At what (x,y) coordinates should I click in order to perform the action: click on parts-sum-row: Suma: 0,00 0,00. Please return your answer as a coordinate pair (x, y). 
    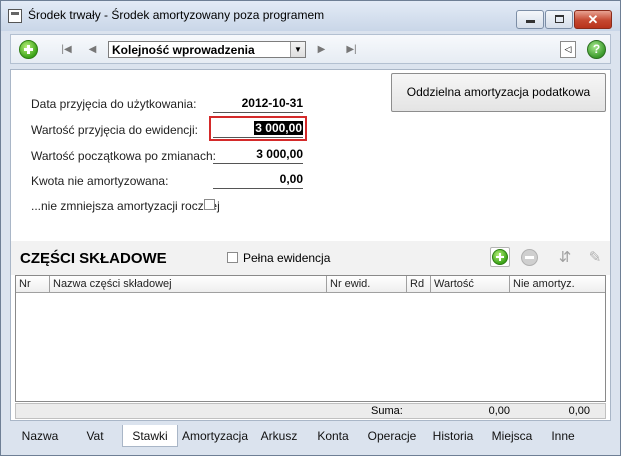
    Looking at the image, I should click on (310, 411).